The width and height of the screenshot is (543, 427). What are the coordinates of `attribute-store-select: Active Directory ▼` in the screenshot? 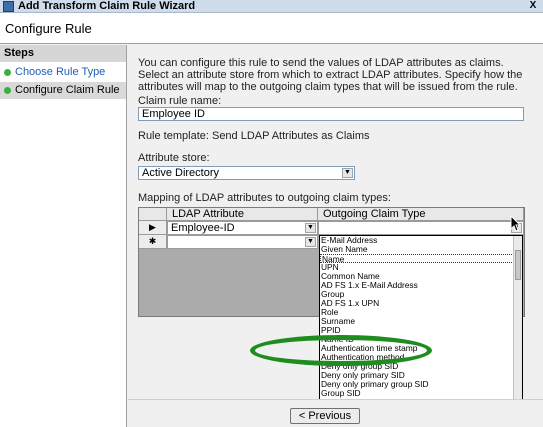 It's located at (246, 173).